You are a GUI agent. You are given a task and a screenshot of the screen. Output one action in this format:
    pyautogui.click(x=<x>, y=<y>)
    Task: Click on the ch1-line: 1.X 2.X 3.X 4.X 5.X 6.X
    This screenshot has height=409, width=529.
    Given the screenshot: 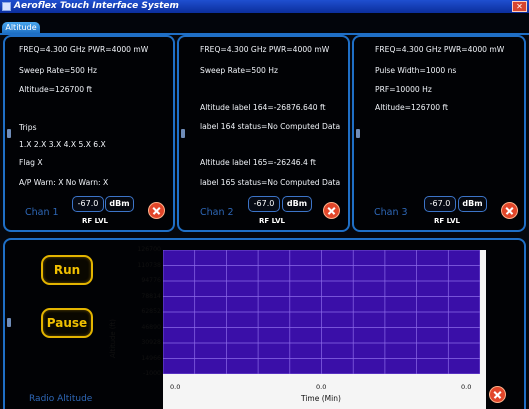 What is the action you would take?
    pyautogui.click(x=62, y=144)
    